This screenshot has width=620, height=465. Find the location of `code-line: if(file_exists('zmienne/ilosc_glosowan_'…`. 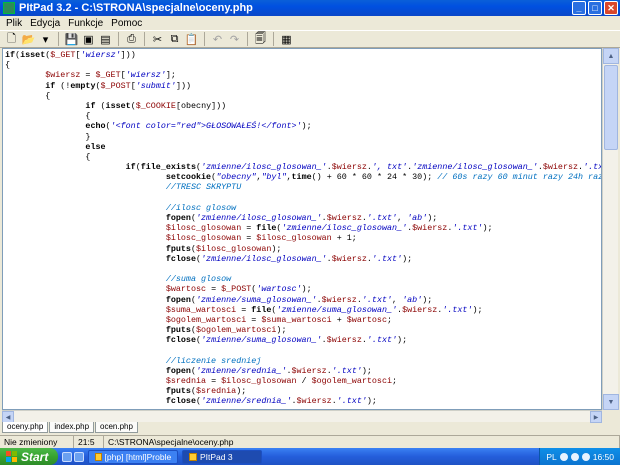

code-line: if(file_exists('zmienne/ilosc_glosowan_'… is located at coordinates (303, 167).